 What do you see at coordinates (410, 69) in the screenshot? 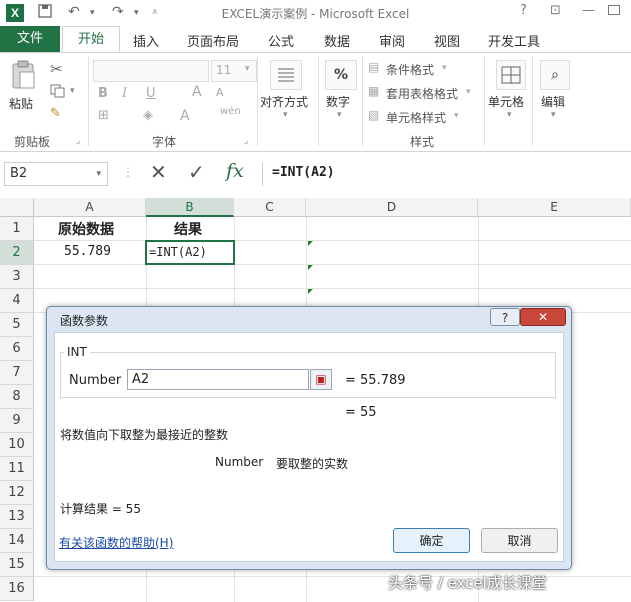
I see `conditional-format-button: 条件格式` at bounding box center [410, 69].